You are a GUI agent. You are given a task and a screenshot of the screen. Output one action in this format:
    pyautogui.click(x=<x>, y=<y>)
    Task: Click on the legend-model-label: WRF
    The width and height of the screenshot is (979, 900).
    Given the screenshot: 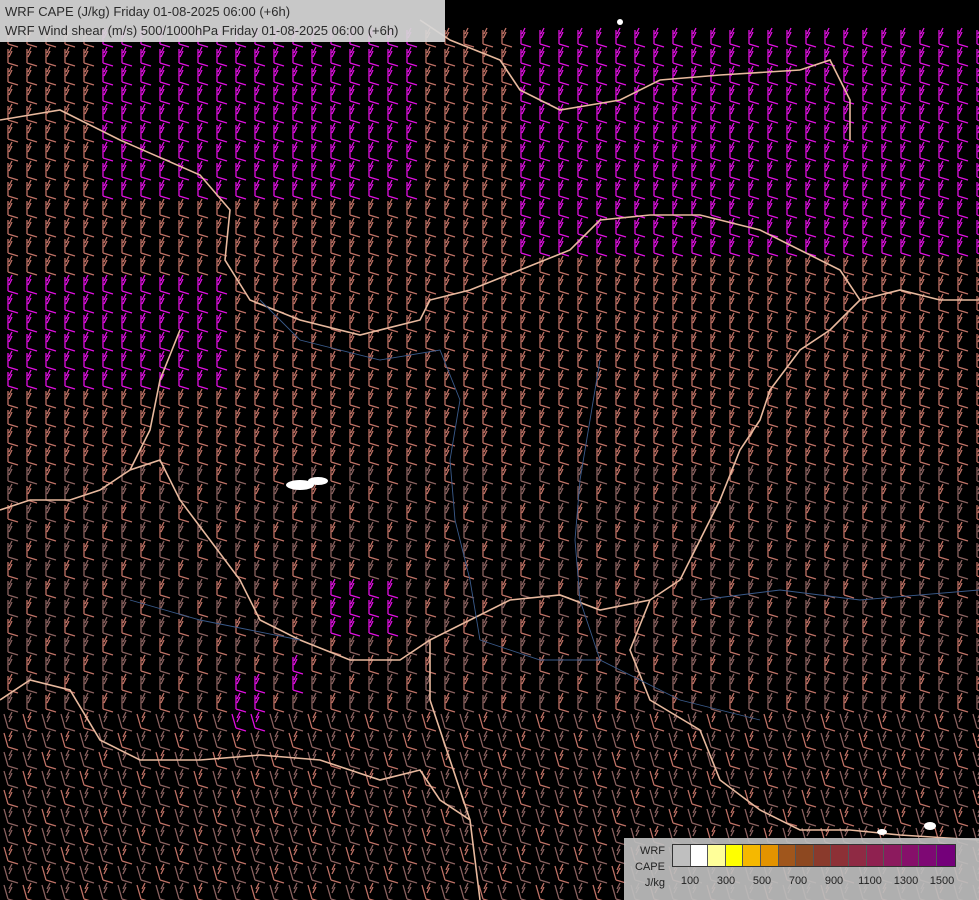 What is the action you would take?
    pyautogui.click(x=652, y=851)
    